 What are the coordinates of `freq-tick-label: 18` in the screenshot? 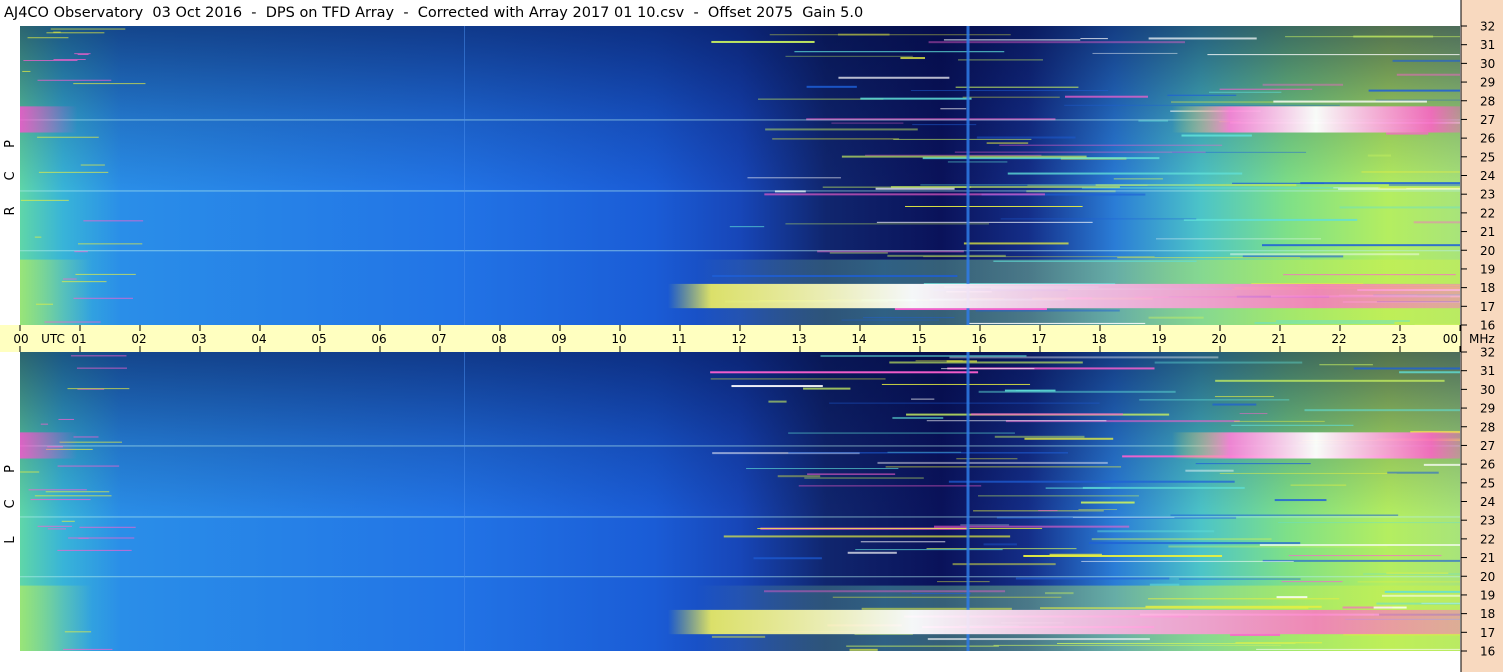 It's located at (1487, 614).